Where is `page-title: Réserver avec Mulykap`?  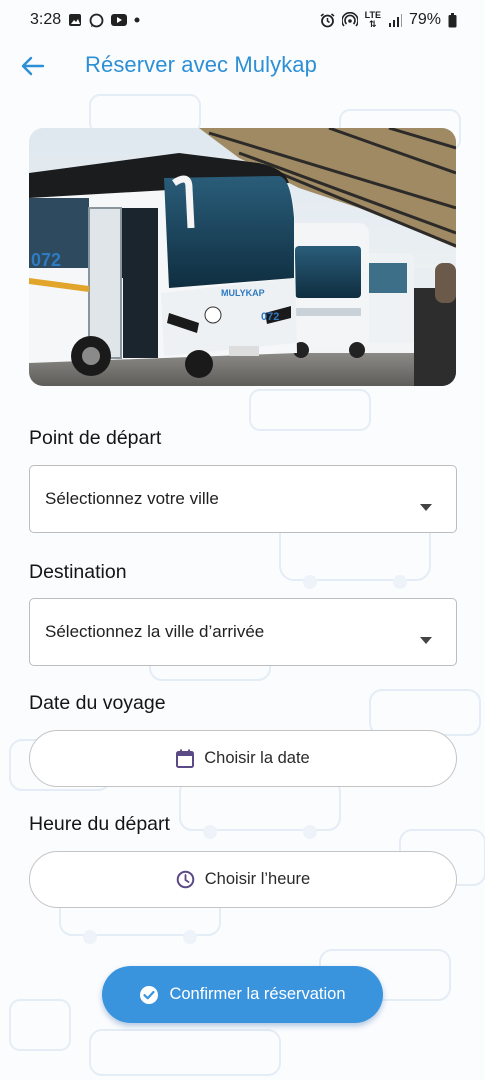
page-title: Réserver avec Mulykap is located at coordinates (201, 64).